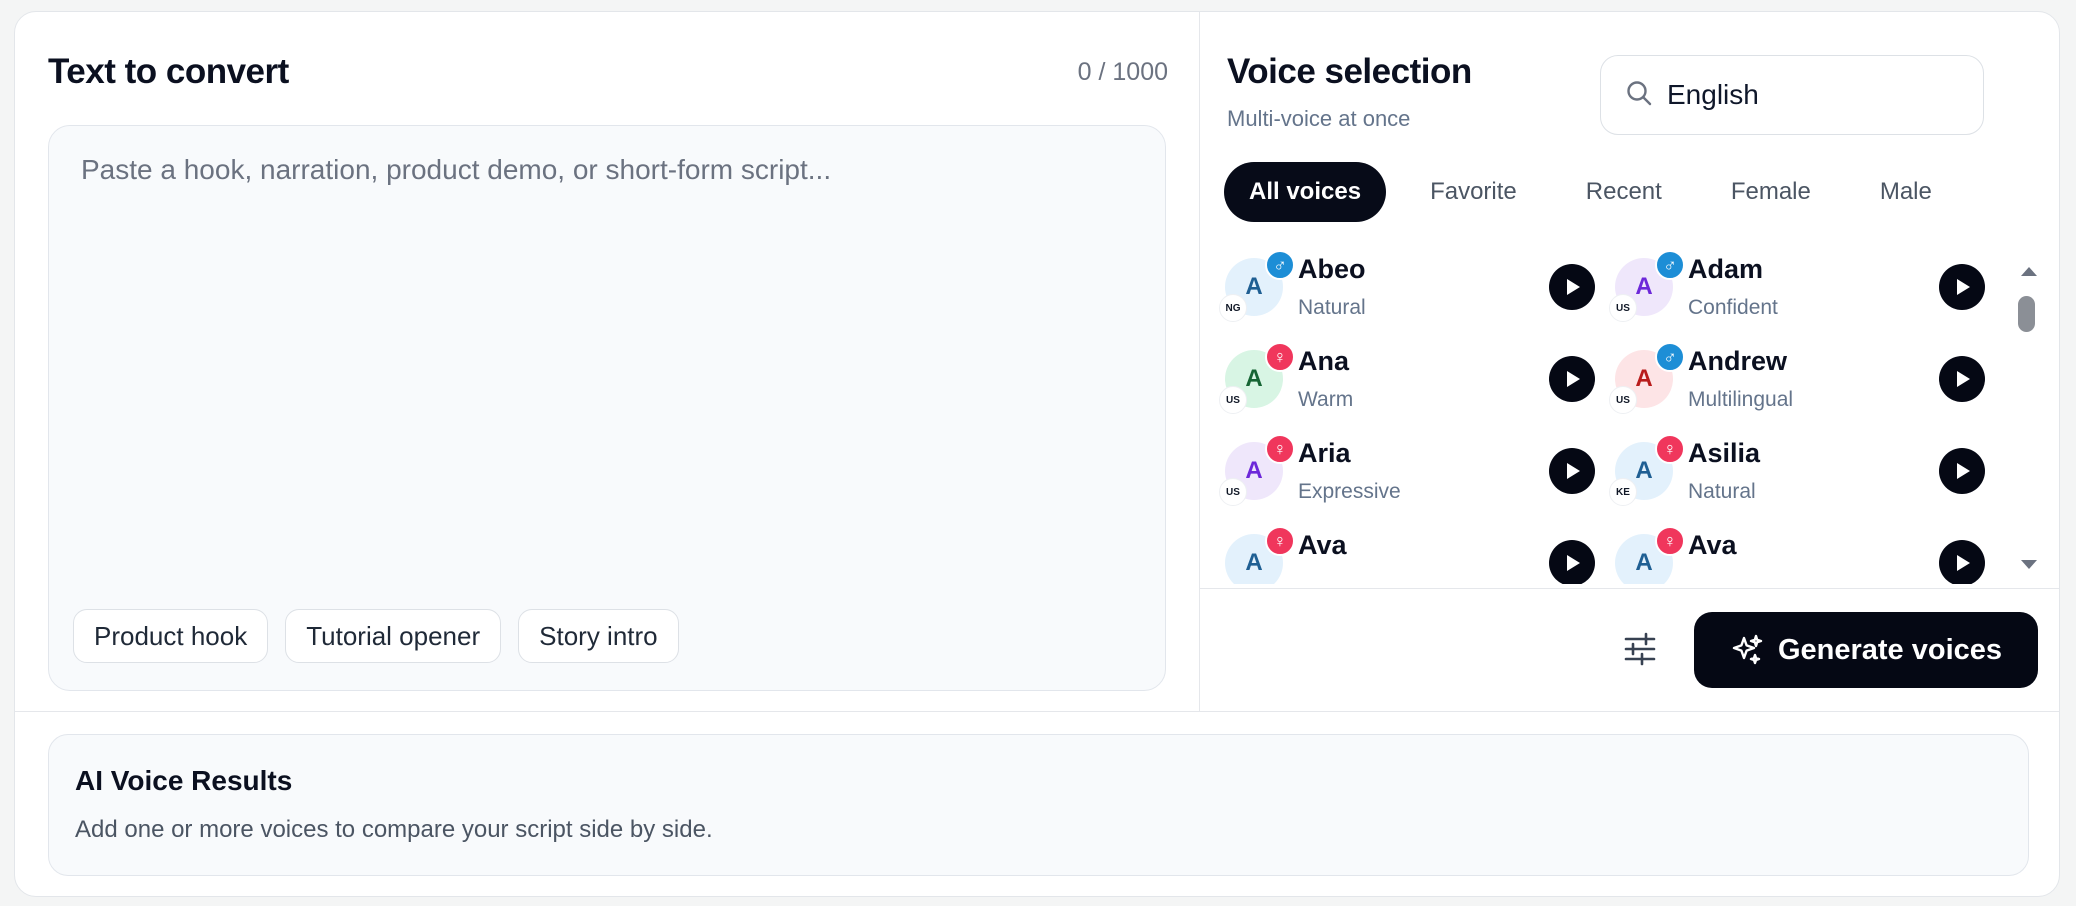 Image resolution: width=2076 pixels, height=906 pixels. I want to click on tab-recent: Recent, so click(1624, 192).